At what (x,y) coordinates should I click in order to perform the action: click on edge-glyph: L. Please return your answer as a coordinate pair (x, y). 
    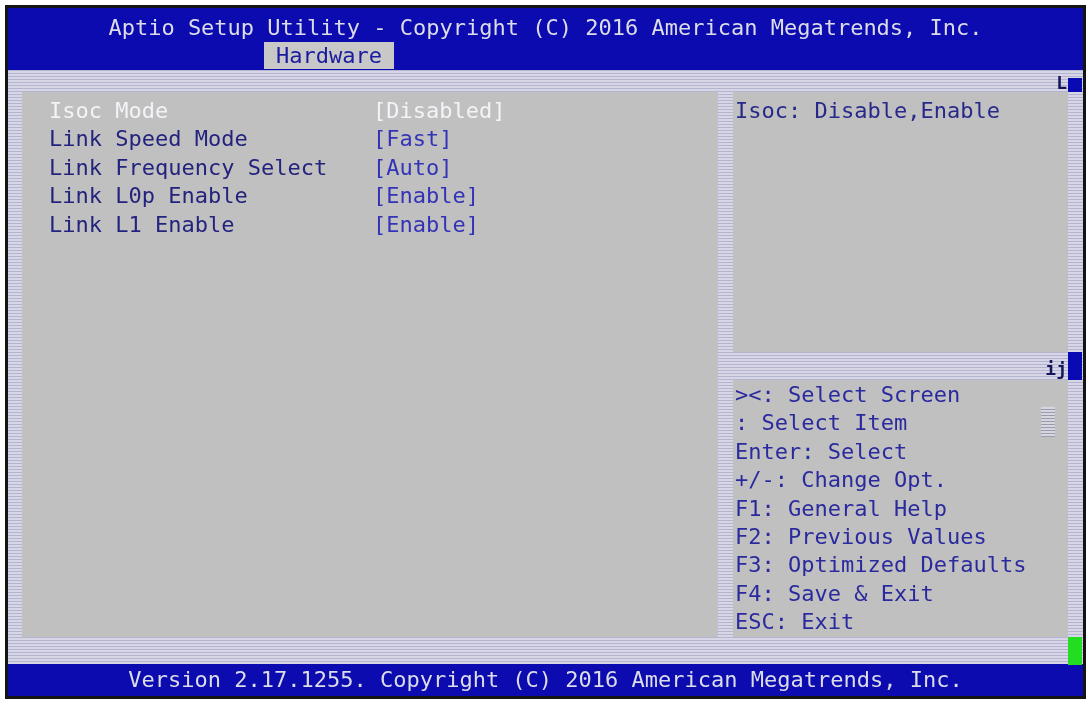
    Looking at the image, I should click on (1061, 83).